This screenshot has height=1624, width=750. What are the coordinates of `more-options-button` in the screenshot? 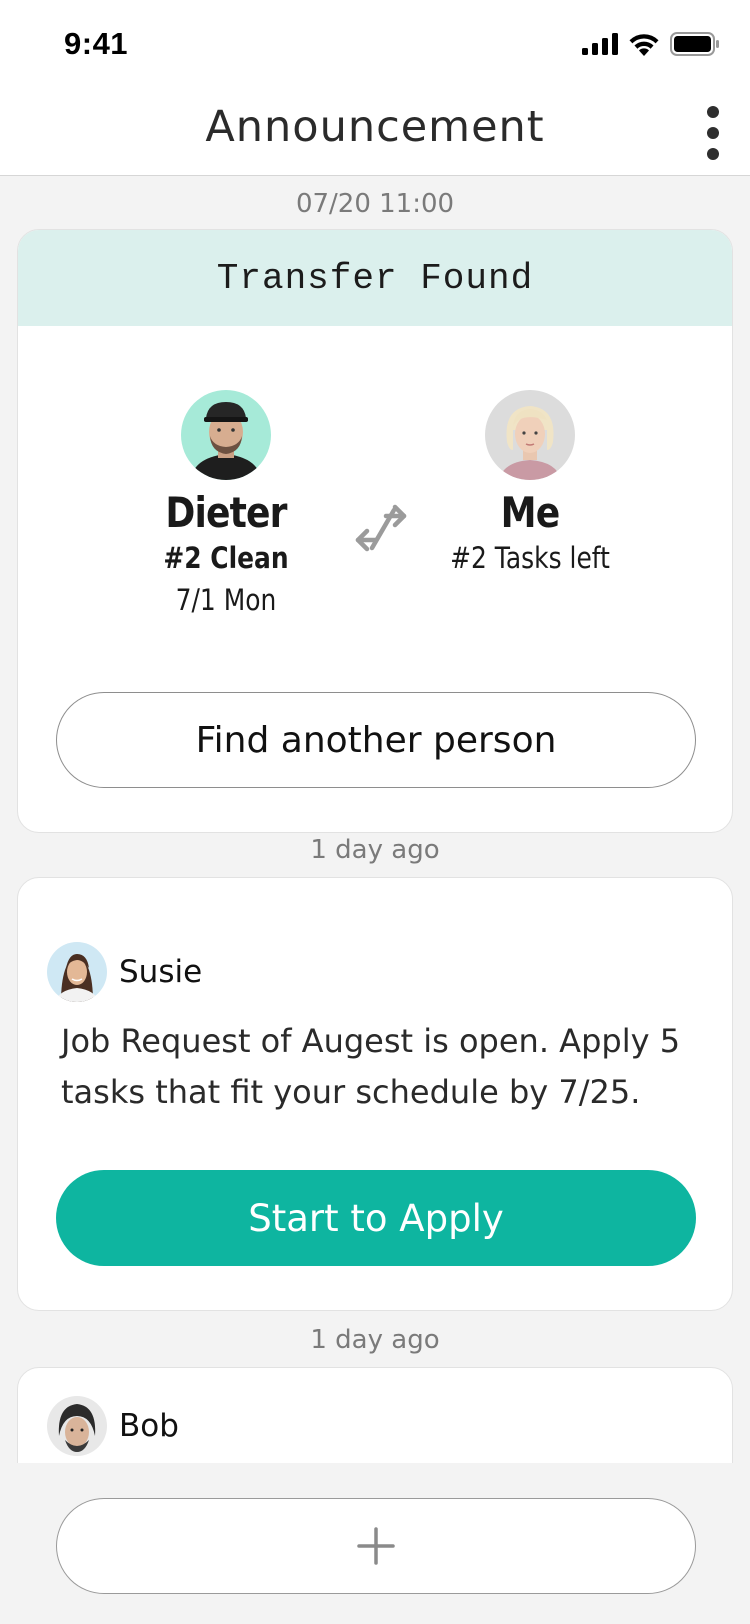 It's located at (713, 133).